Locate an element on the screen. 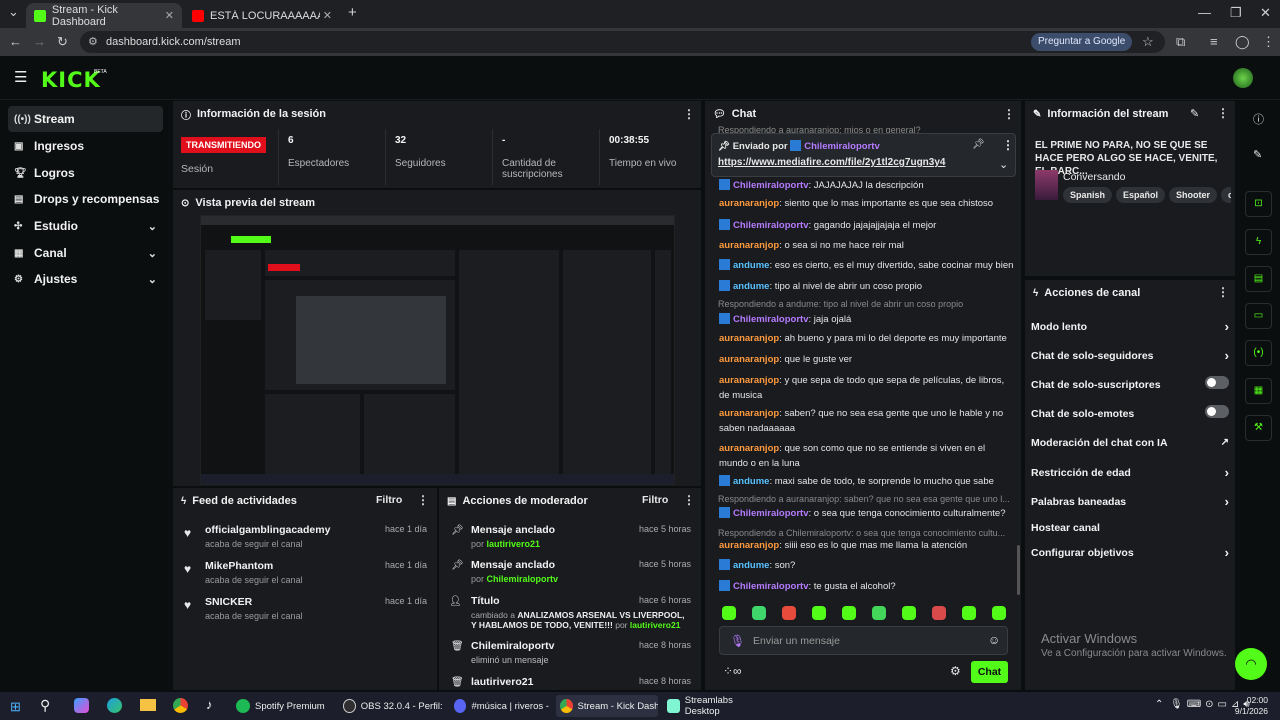  forward-icon: → is located at coordinates (39, 42).